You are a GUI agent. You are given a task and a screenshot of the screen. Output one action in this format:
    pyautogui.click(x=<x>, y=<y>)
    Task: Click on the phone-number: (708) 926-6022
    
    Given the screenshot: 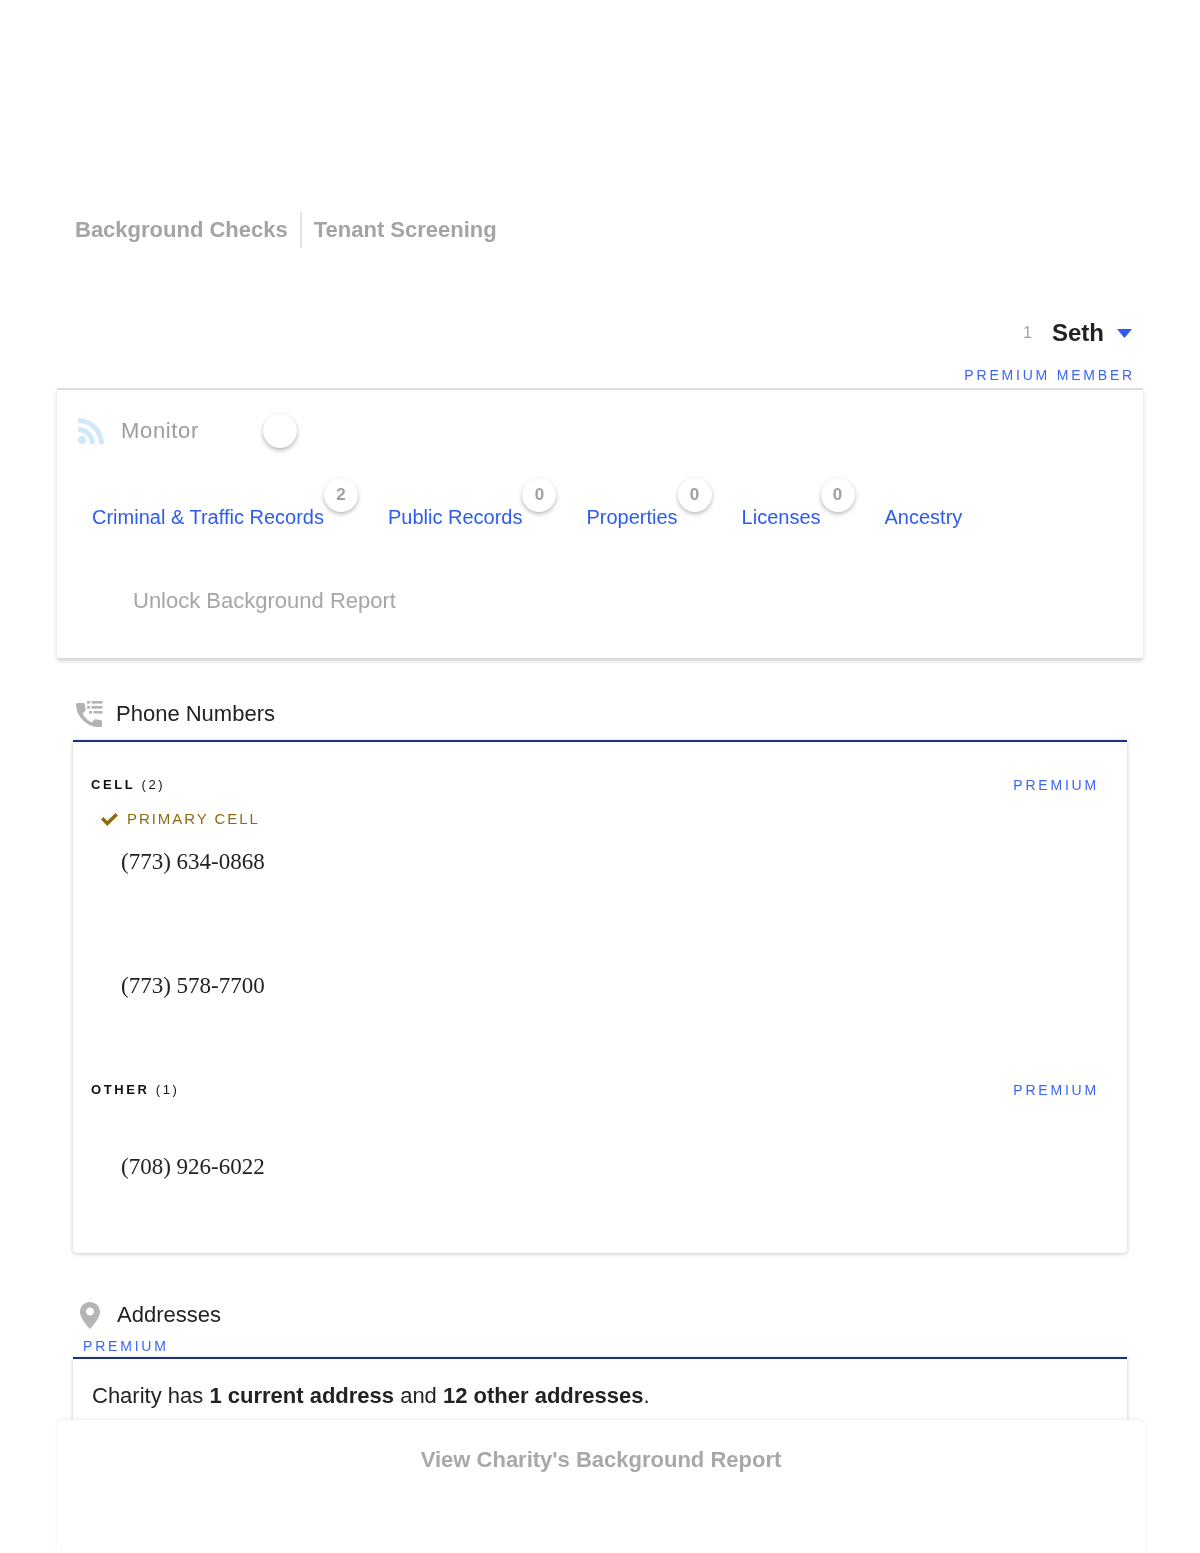 What is the action you would take?
    pyautogui.click(x=193, y=1167)
    